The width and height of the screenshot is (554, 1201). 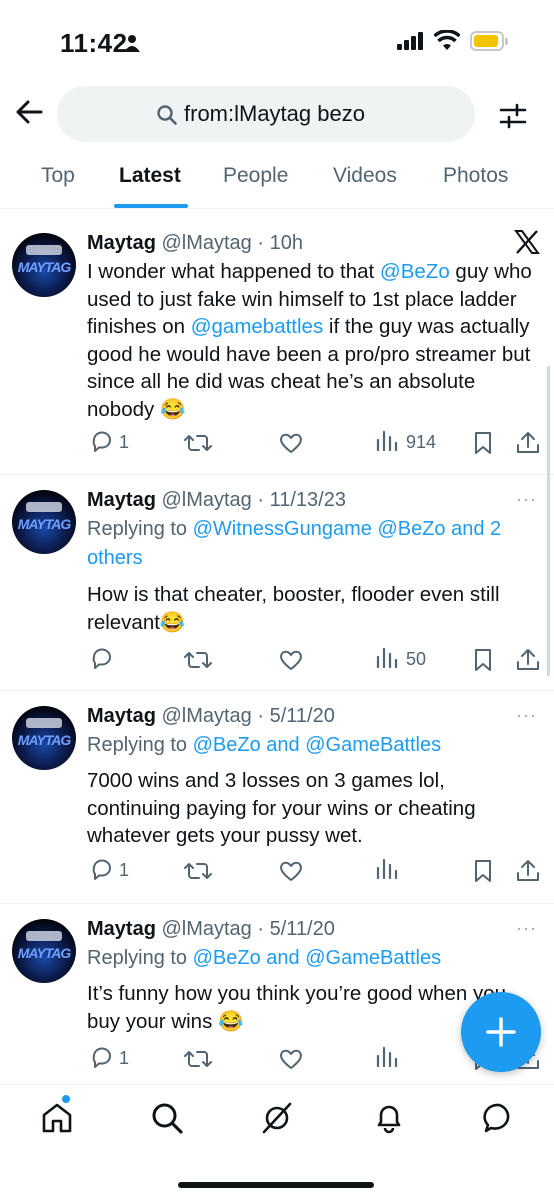 I want to click on messages-icon, so click(x=499, y=1118).